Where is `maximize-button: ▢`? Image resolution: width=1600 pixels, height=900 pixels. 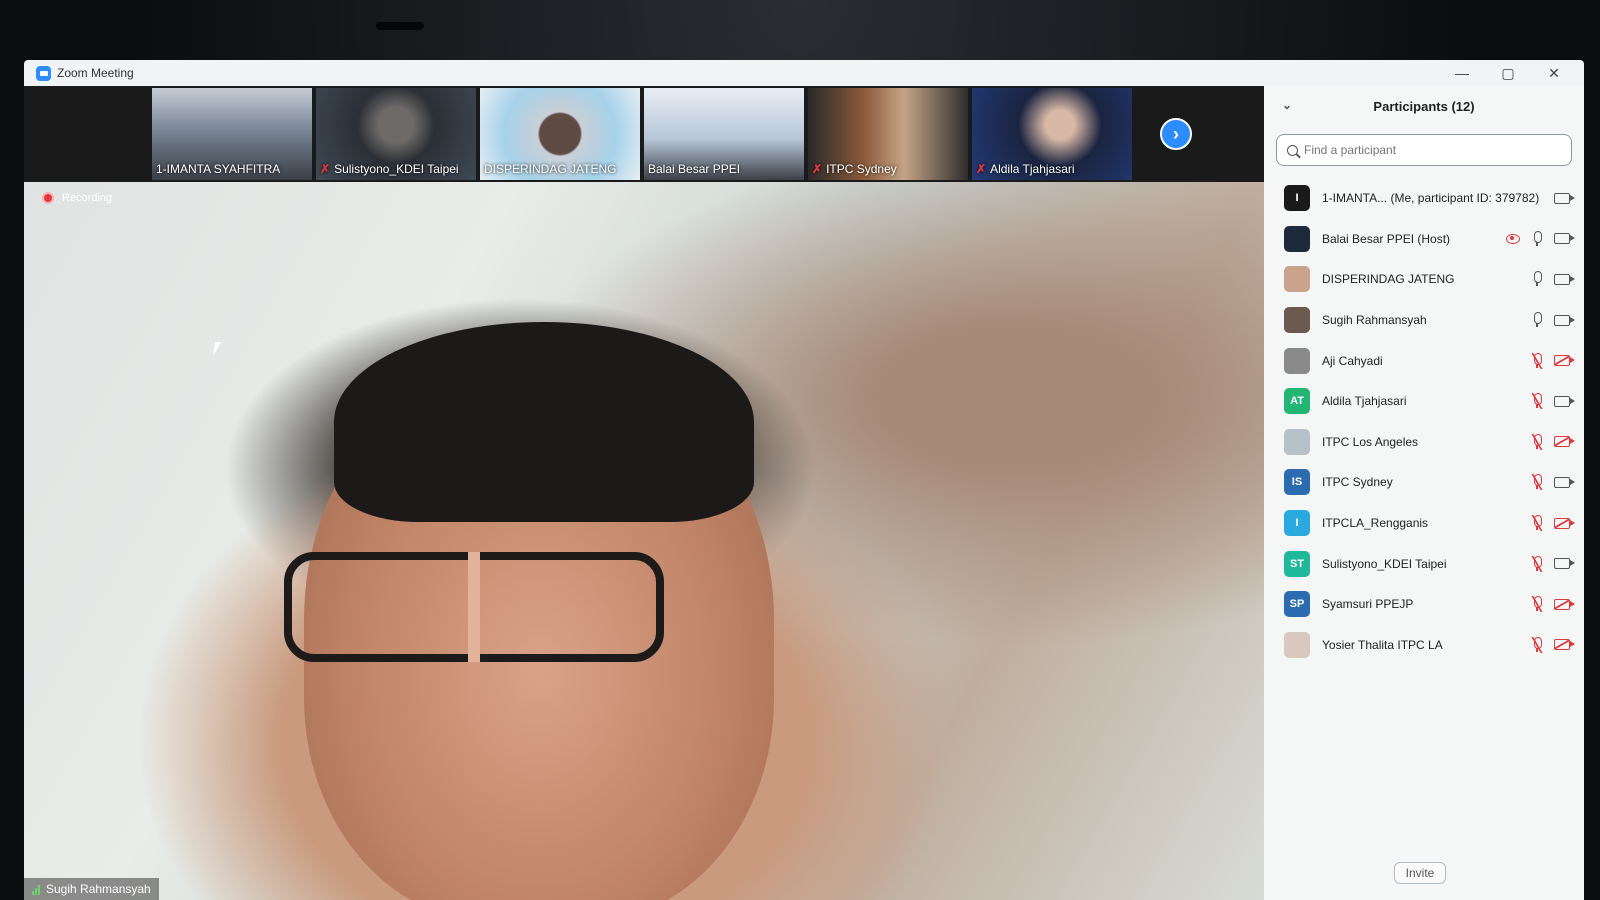 maximize-button: ▢ is located at coordinates (1508, 73).